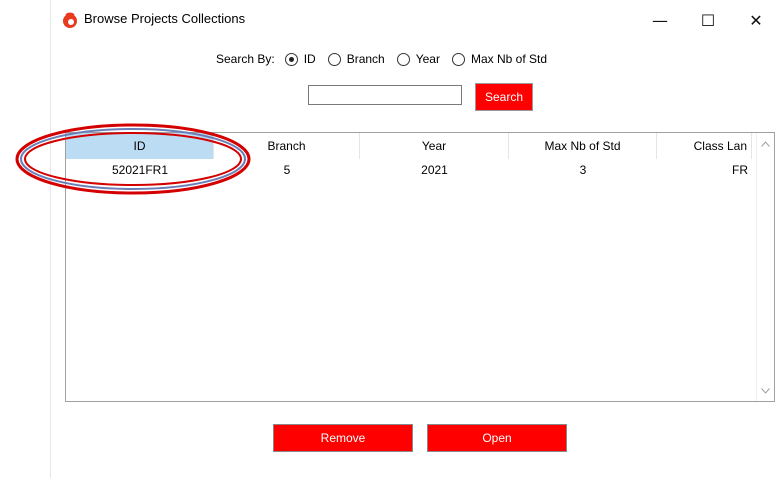 The image size is (776, 478). Describe the element at coordinates (754, 20) in the screenshot. I see `close-button: ✕` at that location.